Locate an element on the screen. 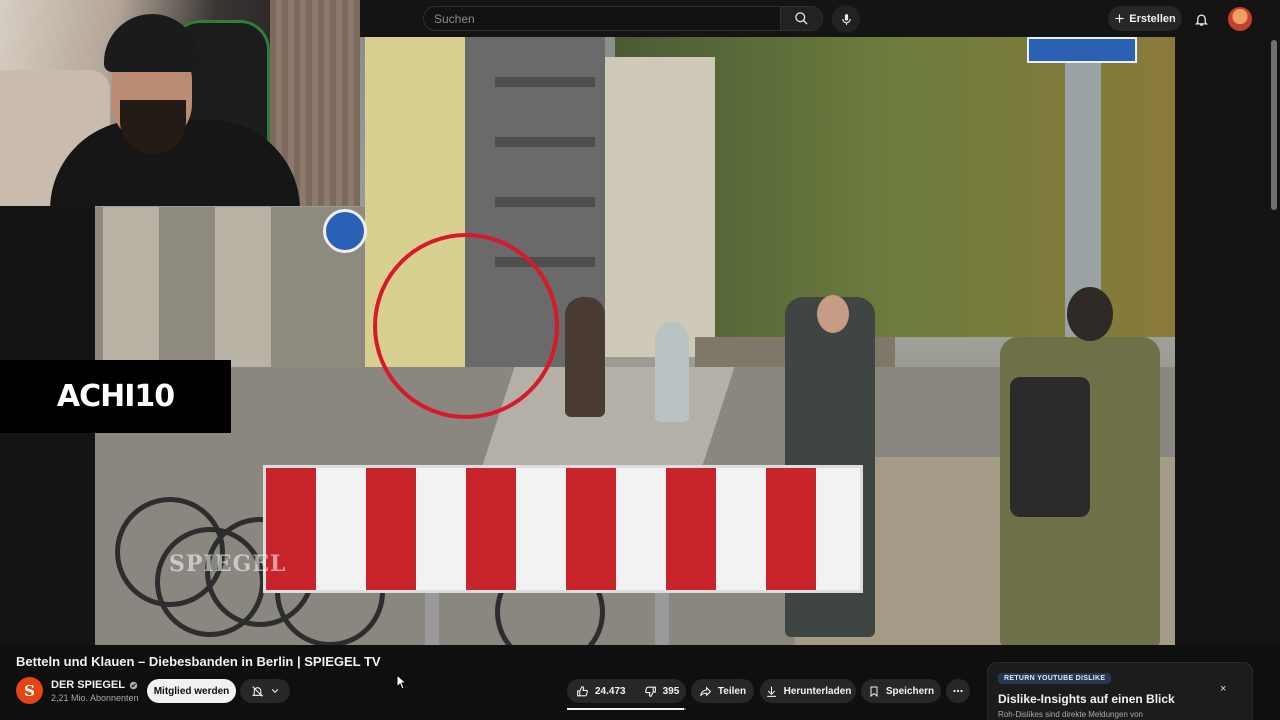  spiegel-watermark: SPIEGEL is located at coordinates (228, 564).